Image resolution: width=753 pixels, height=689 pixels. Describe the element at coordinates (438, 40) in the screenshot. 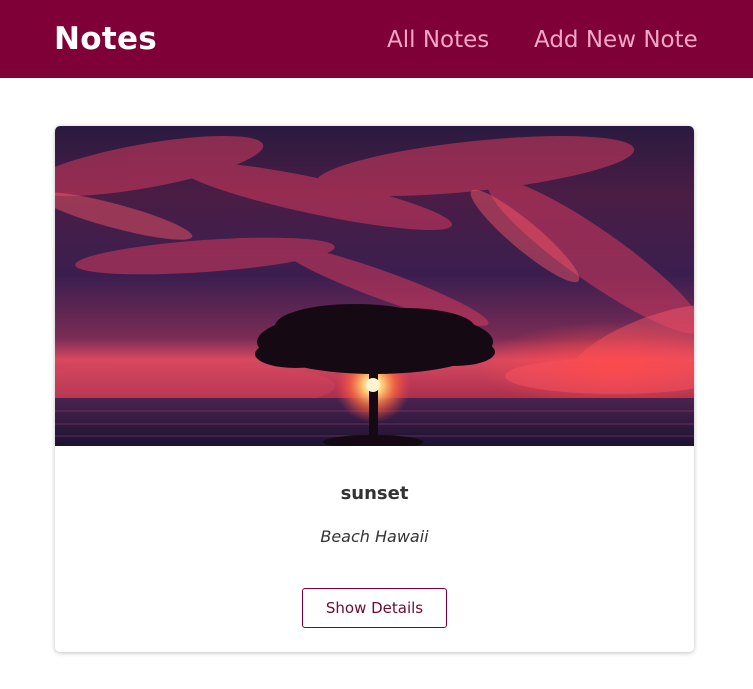

I see `nav-all-notes-link: All Notes` at that location.